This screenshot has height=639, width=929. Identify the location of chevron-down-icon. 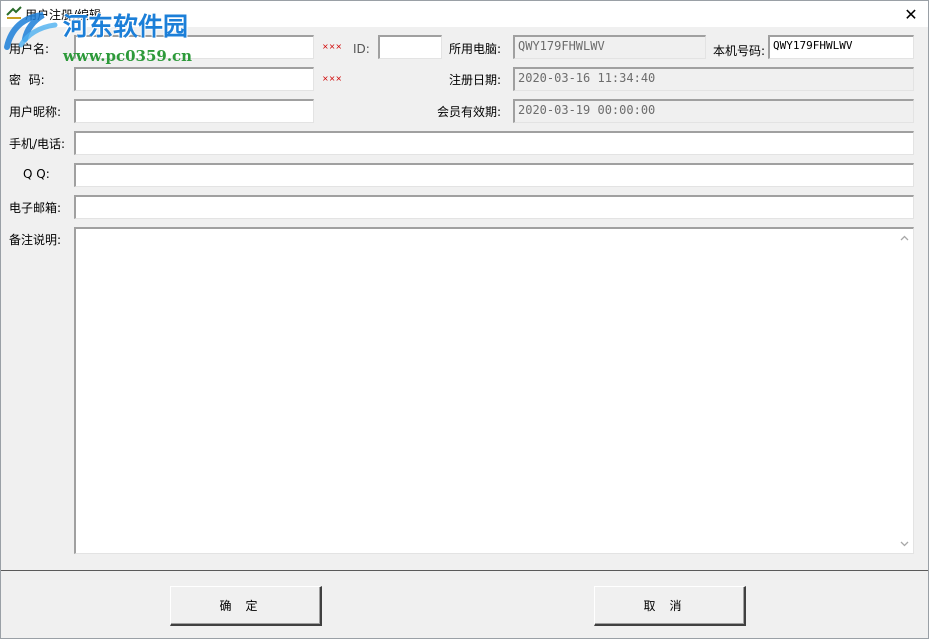
(904, 544).